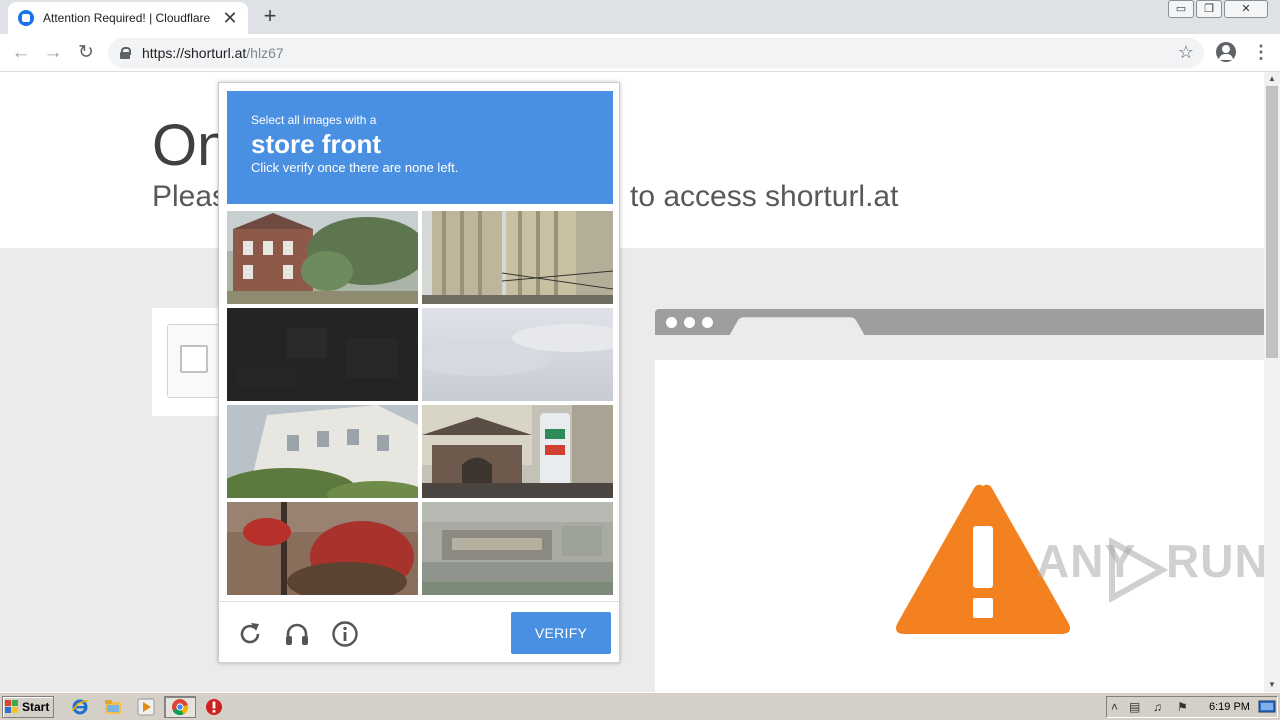 The width and height of the screenshot is (1280, 720). I want to click on captcha-prompt: Select all images with a, so click(314, 120).